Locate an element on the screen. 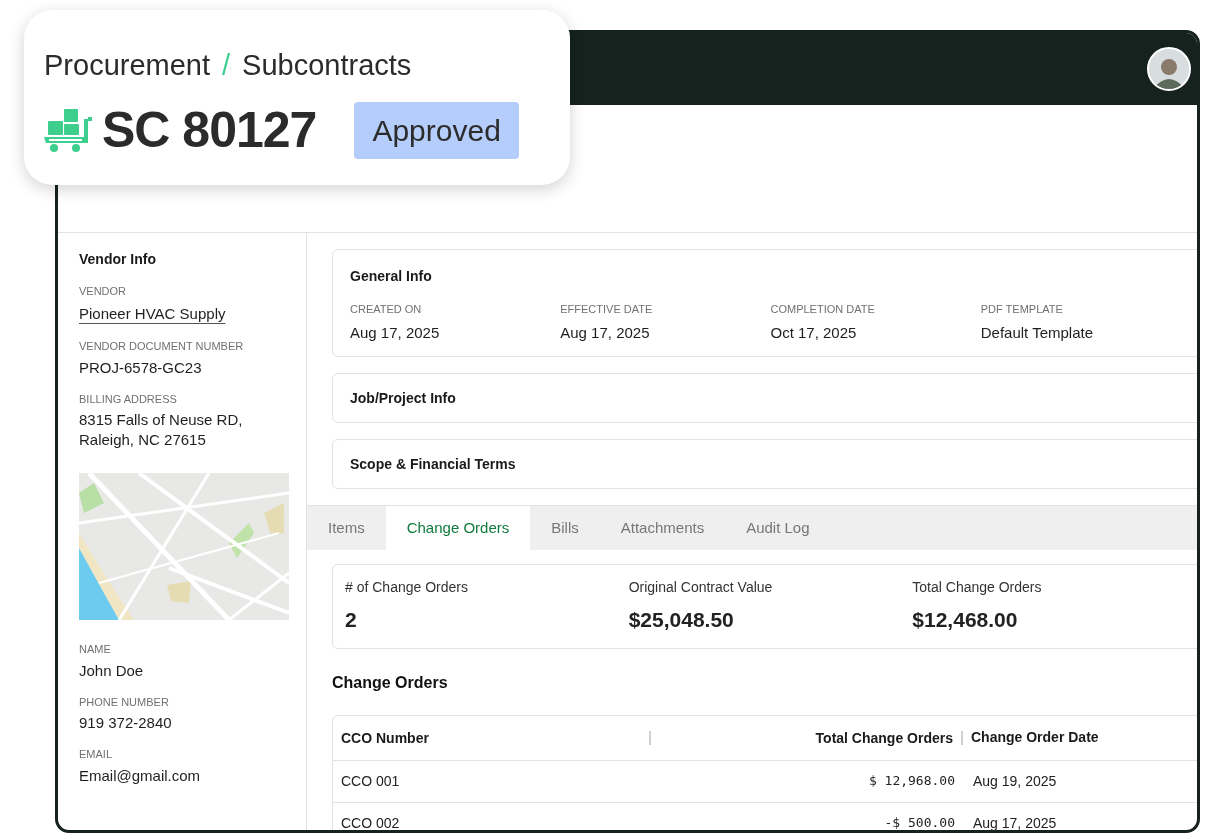 Image resolution: width=1231 pixels, height=839 pixels. collapsed-section: Scope & Financial Terms is located at coordinates (764, 464).